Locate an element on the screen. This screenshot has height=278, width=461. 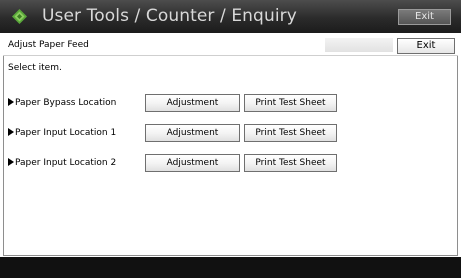
instruction-text: Select item. is located at coordinates (35, 68).